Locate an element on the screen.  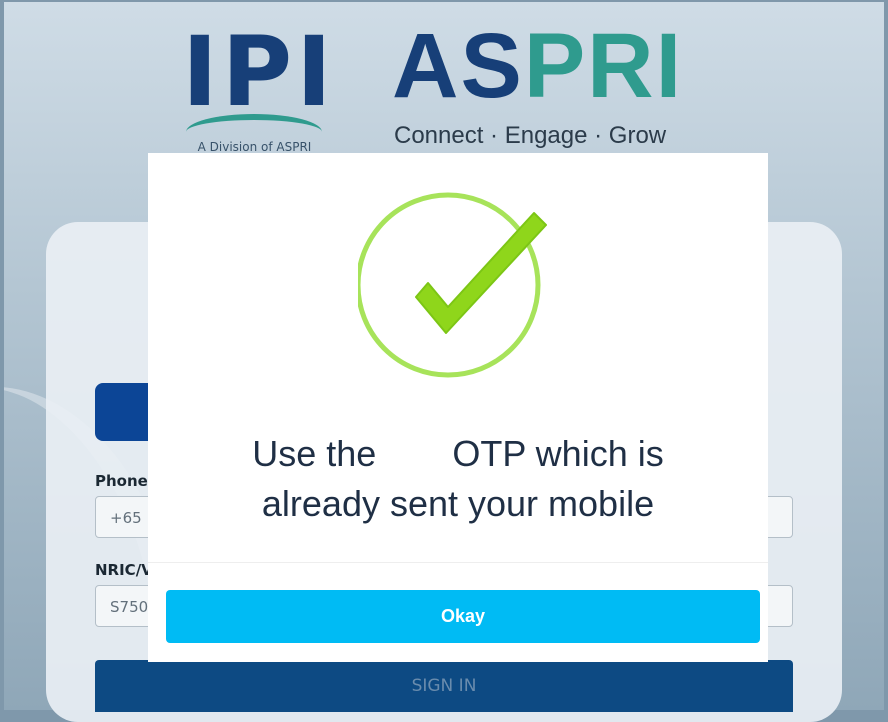
modal-divider is located at coordinates (458, 562).